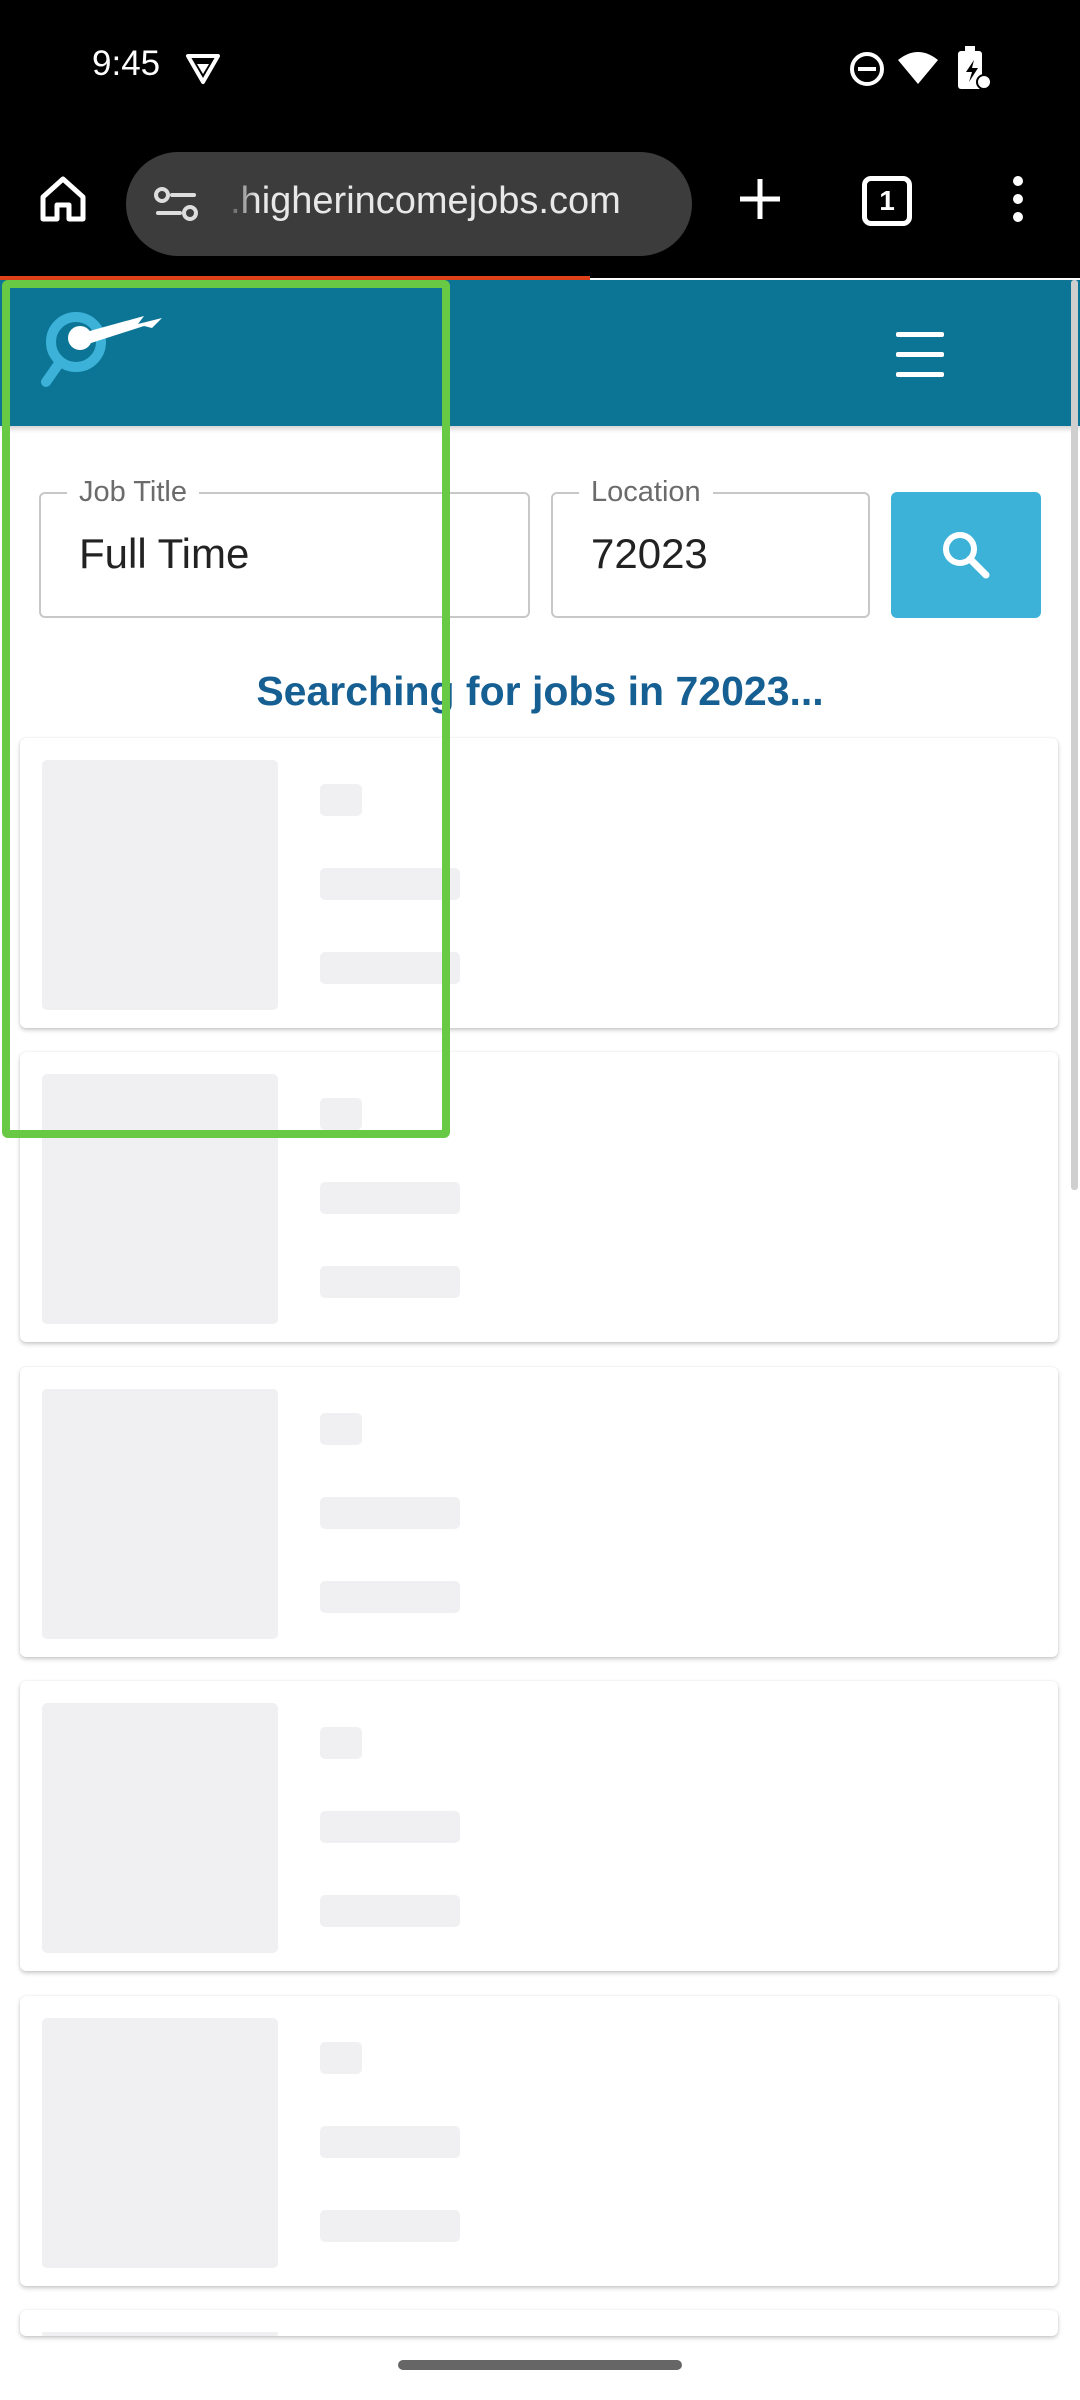 The width and height of the screenshot is (1080, 2400). What do you see at coordinates (176, 204) in the screenshot?
I see `site-settings-icon` at bounding box center [176, 204].